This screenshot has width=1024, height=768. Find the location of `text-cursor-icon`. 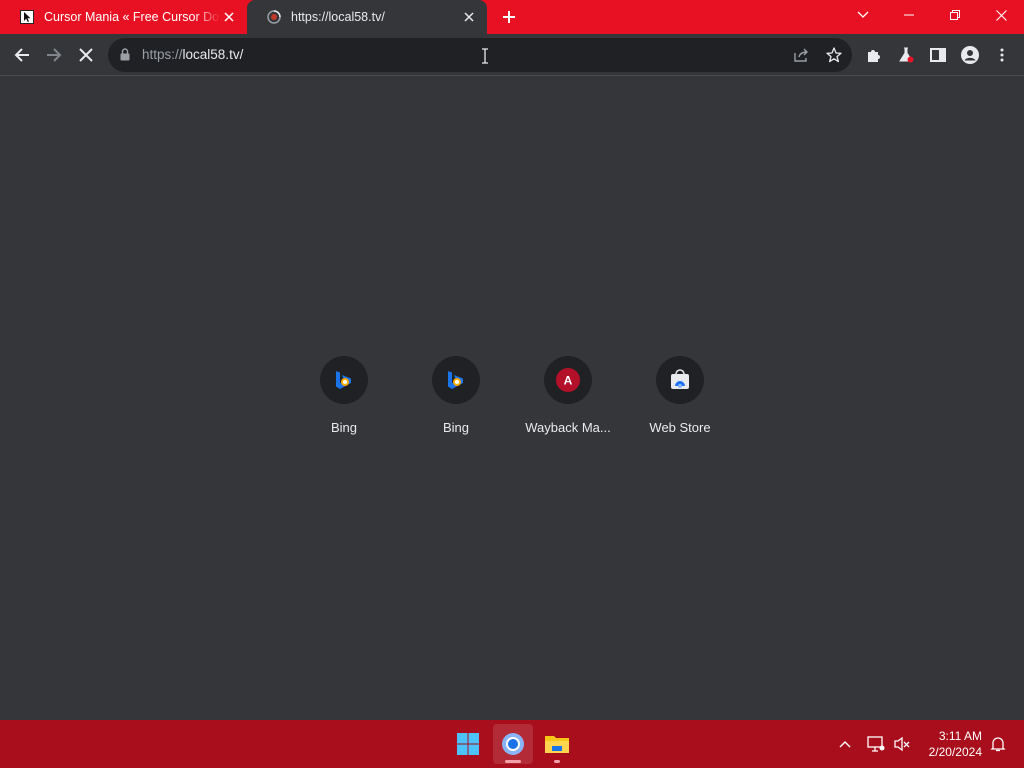

text-cursor-icon is located at coordinates (485, 56).